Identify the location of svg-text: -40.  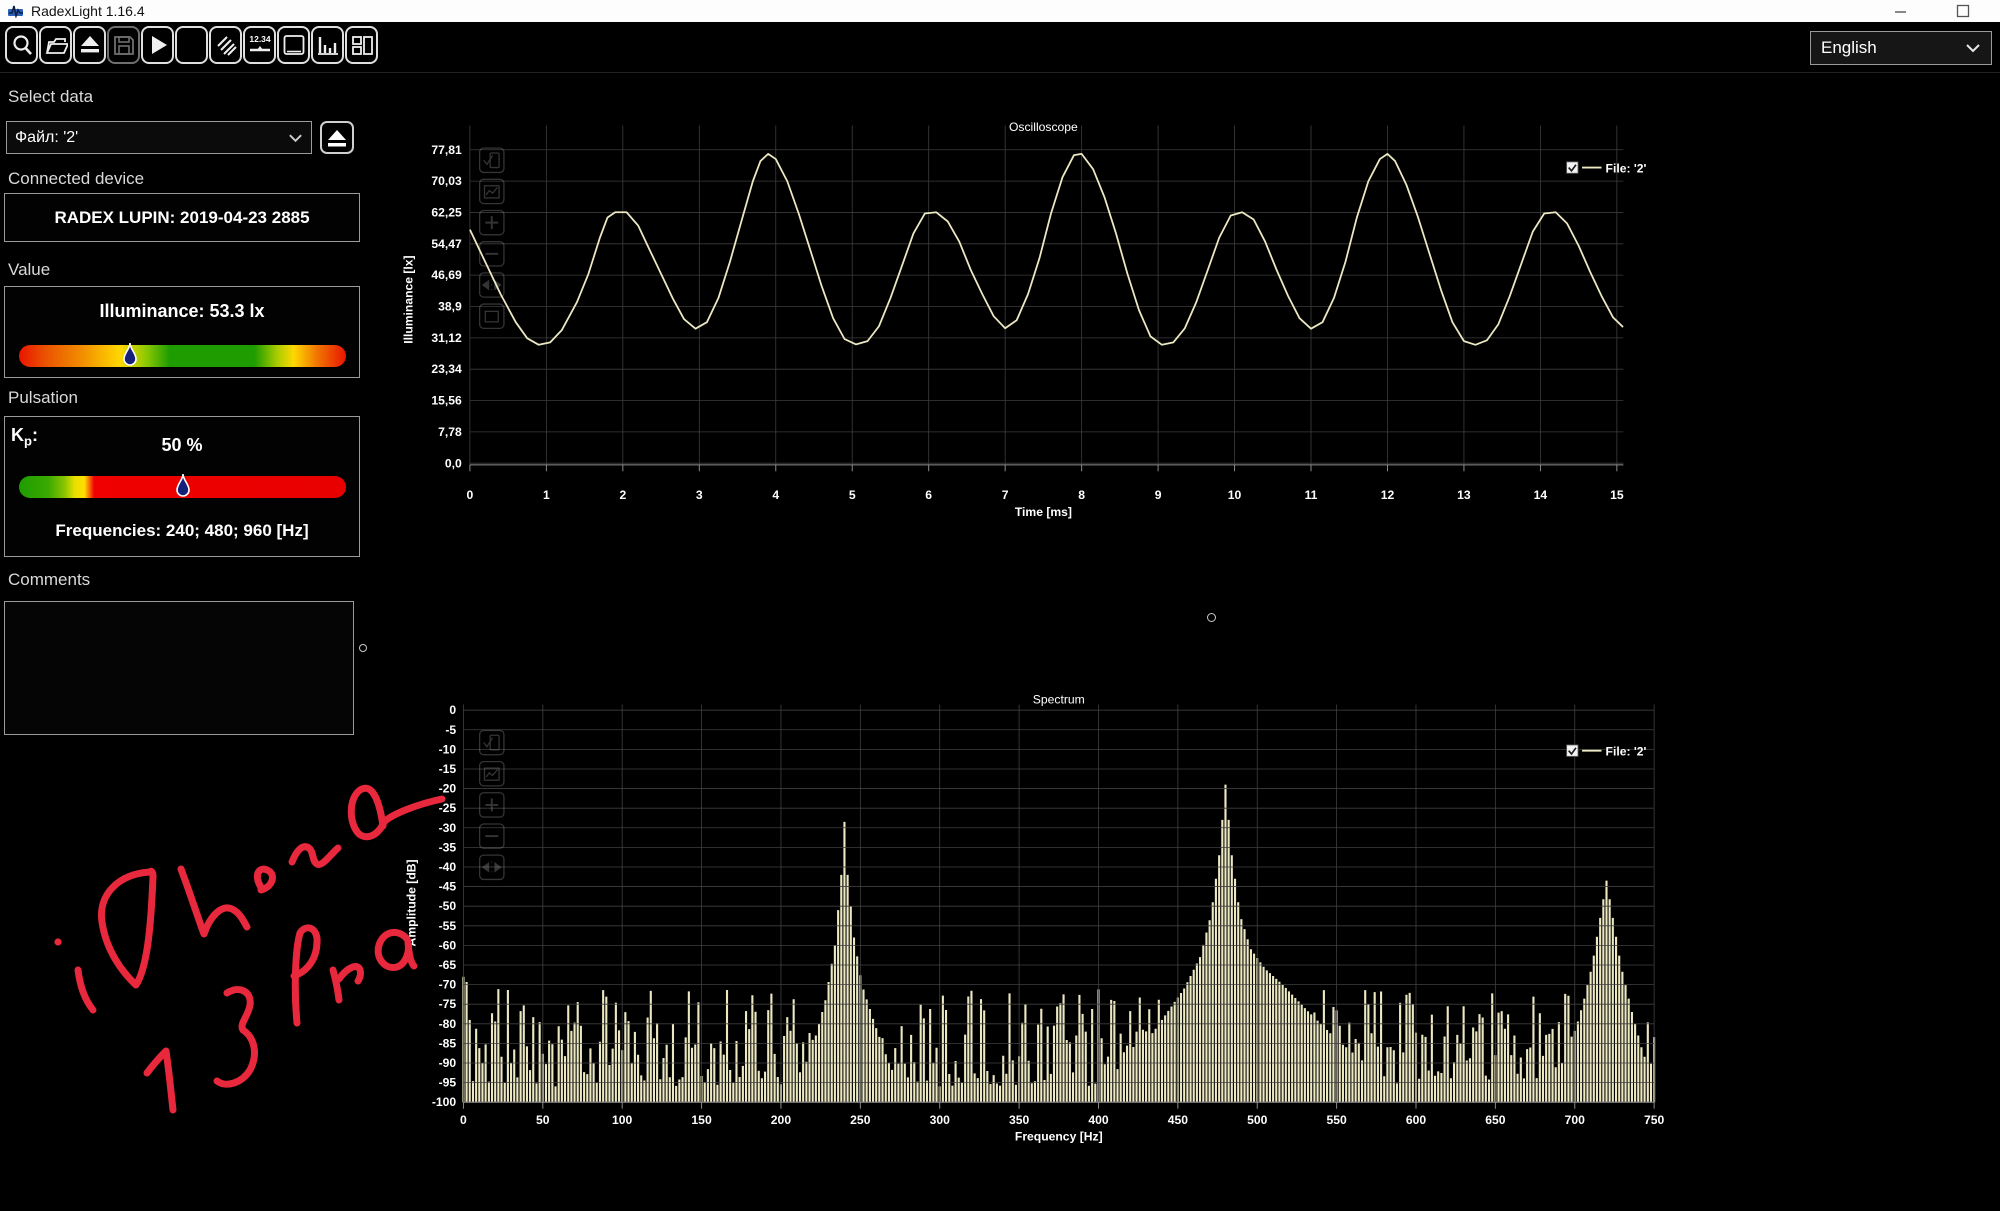
(448, 867).